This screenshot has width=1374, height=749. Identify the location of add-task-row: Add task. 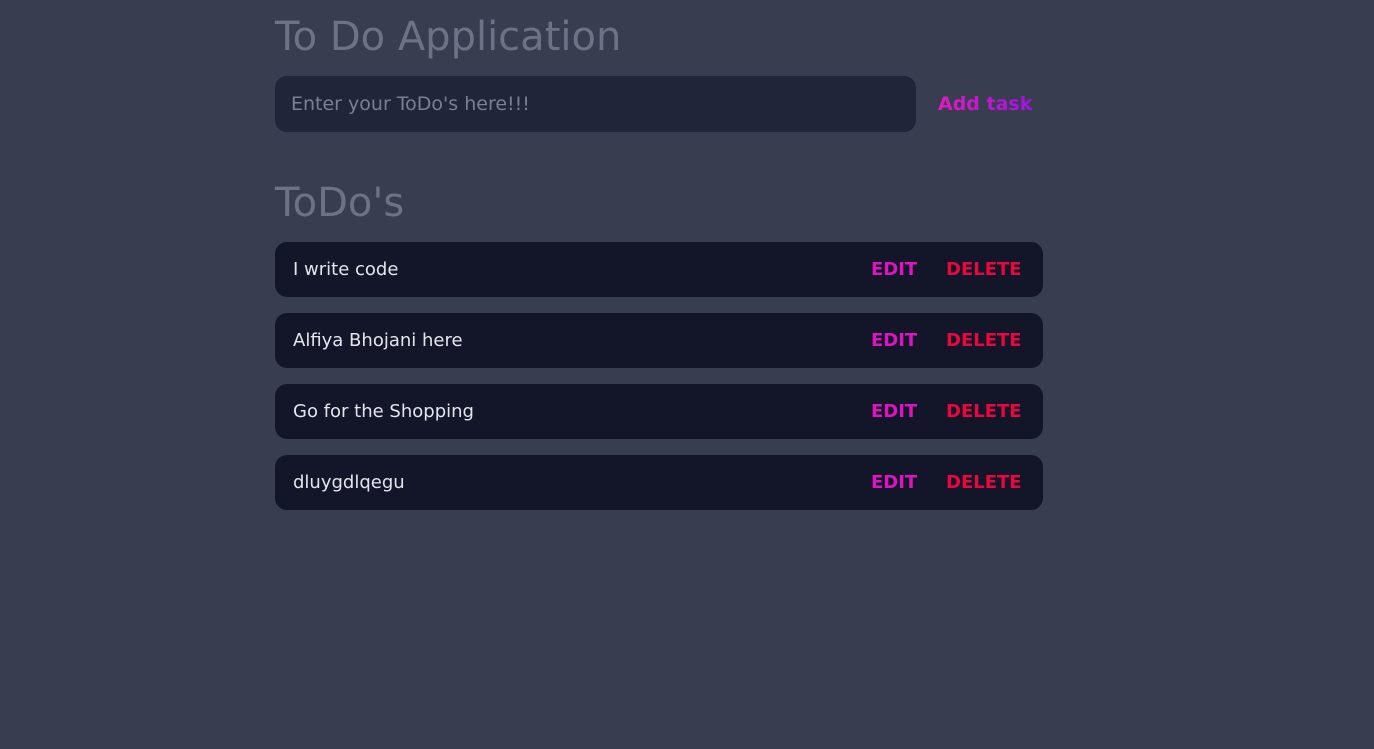
(659, 104).